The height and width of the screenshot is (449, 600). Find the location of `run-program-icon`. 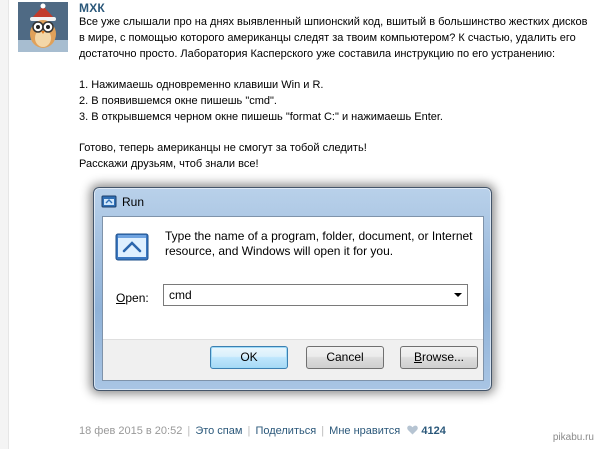

run-program-icon is located at coordinates (132, 247).